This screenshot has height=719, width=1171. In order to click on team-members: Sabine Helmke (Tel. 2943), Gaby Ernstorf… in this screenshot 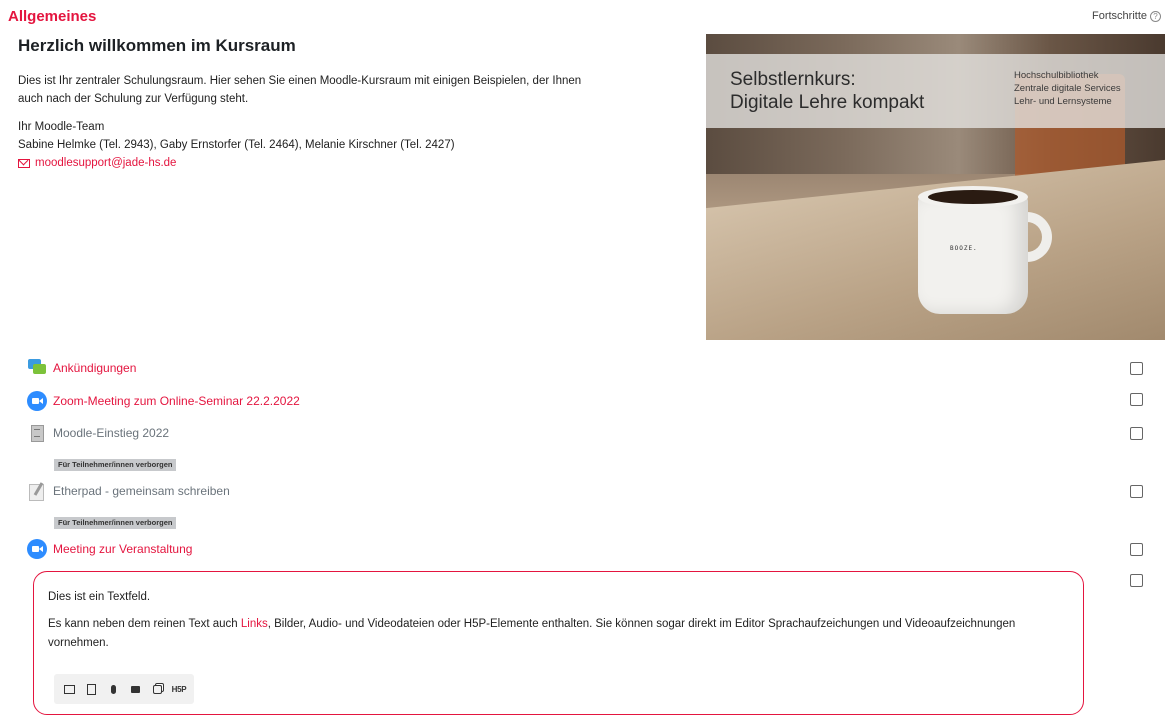, I will do `click(236, 145)`.